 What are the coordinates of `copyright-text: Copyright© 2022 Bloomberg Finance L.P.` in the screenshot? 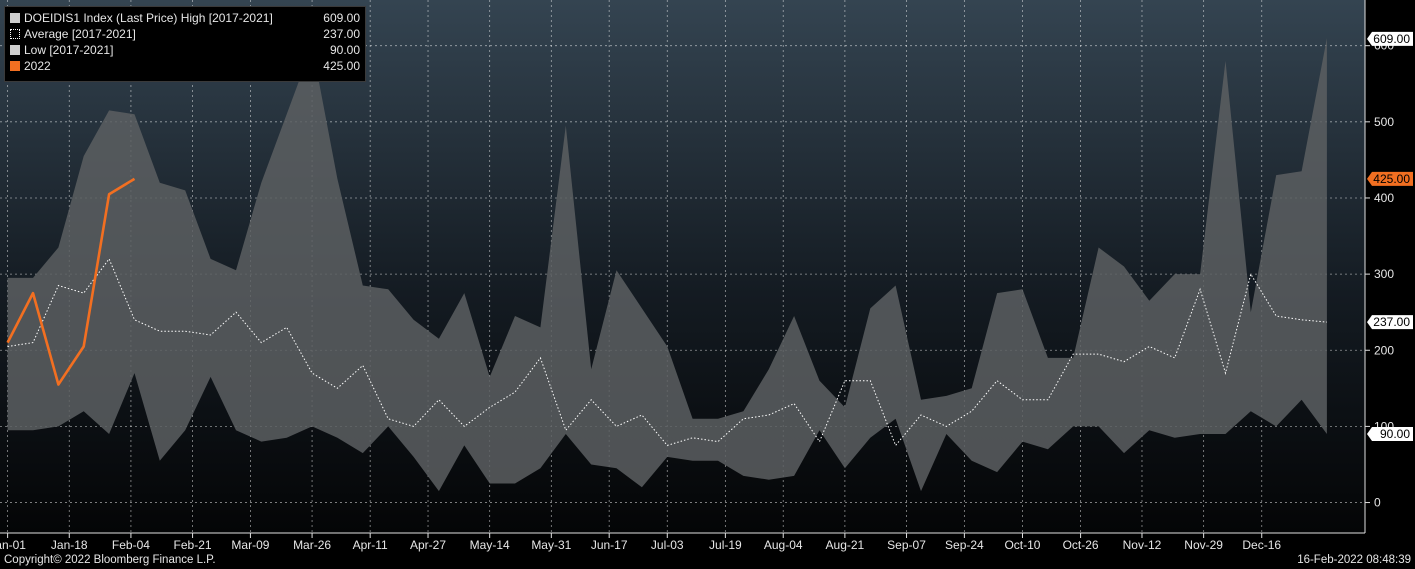 It's located at (110, 560).